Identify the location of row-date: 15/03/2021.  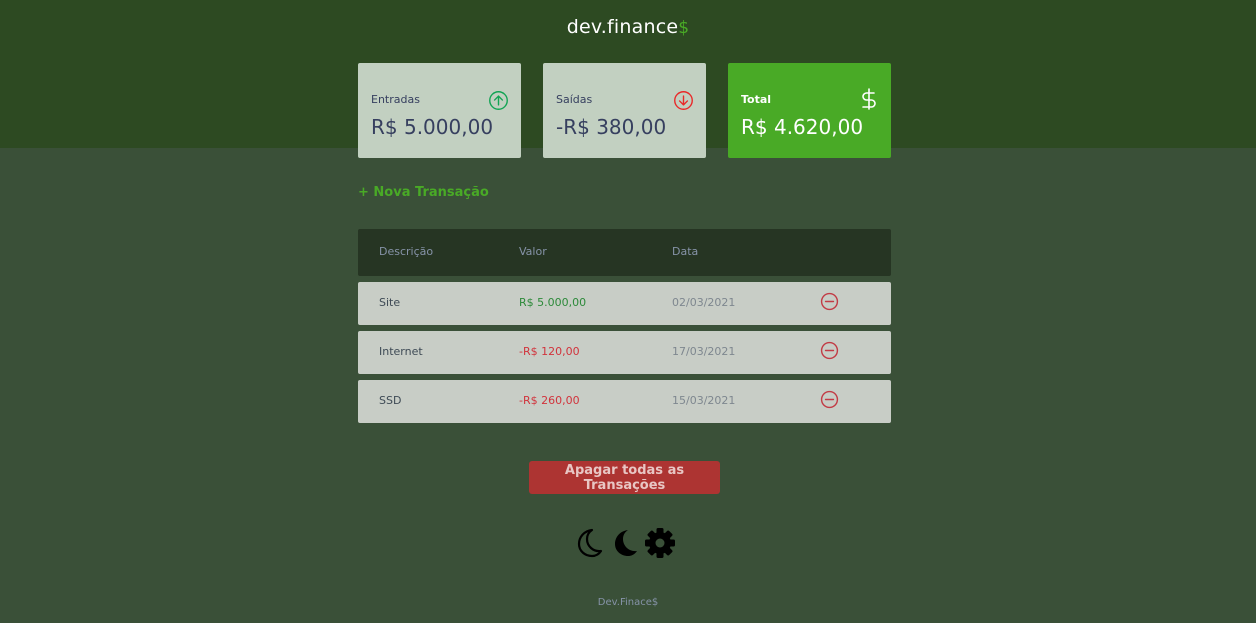
(704, 400).